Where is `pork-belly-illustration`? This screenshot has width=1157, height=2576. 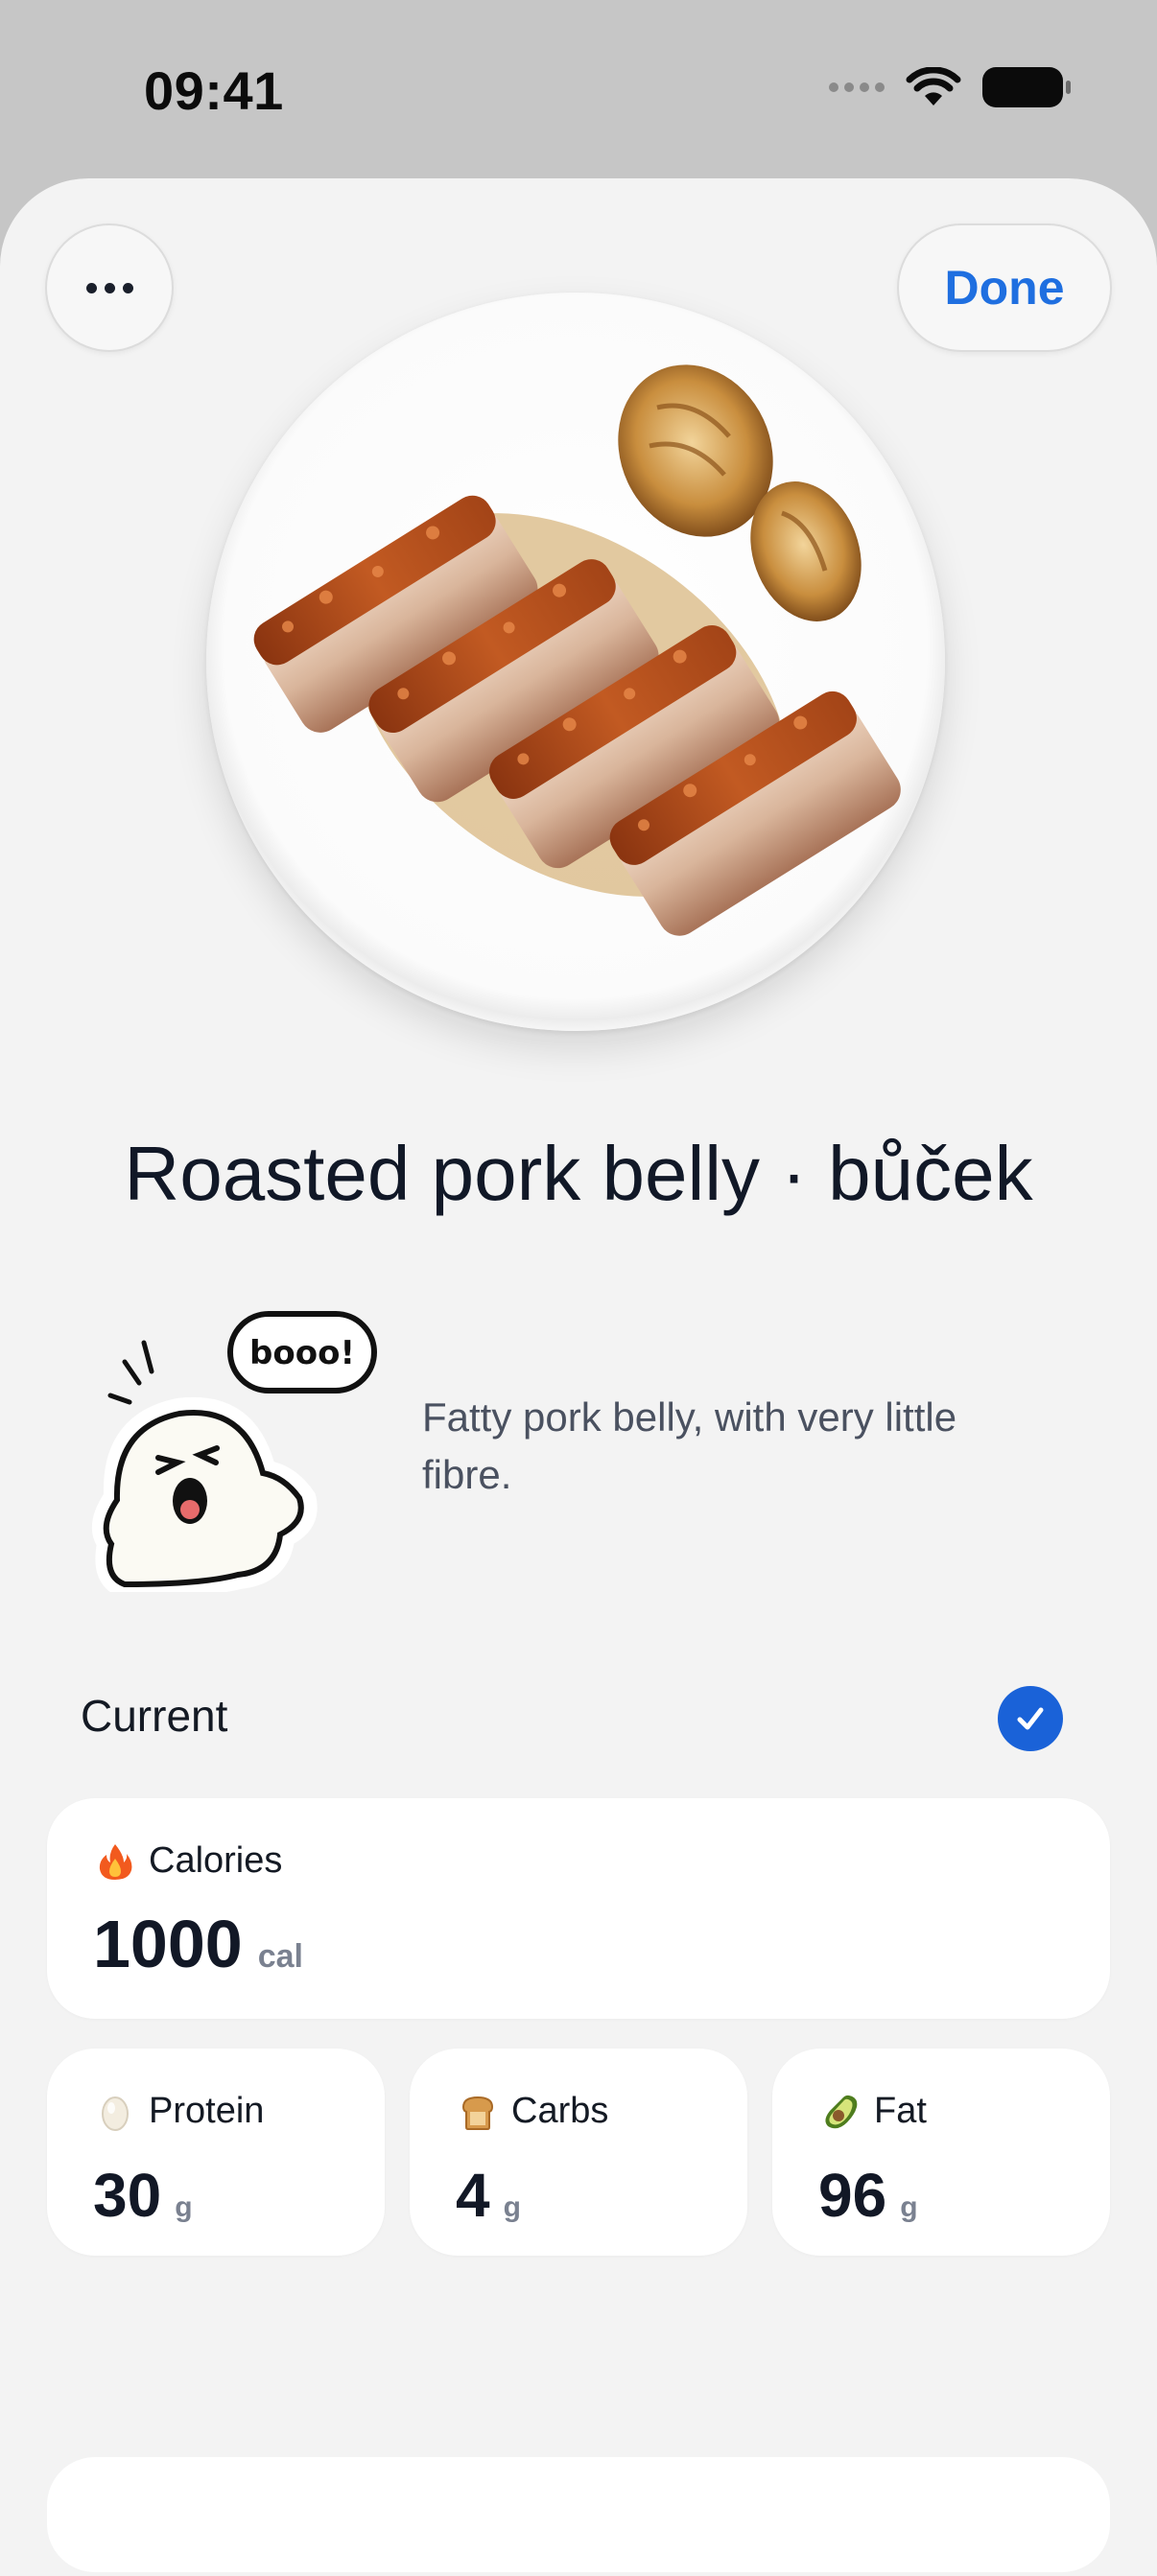 pork-belly-illustration is located at coordinates (577, 650).